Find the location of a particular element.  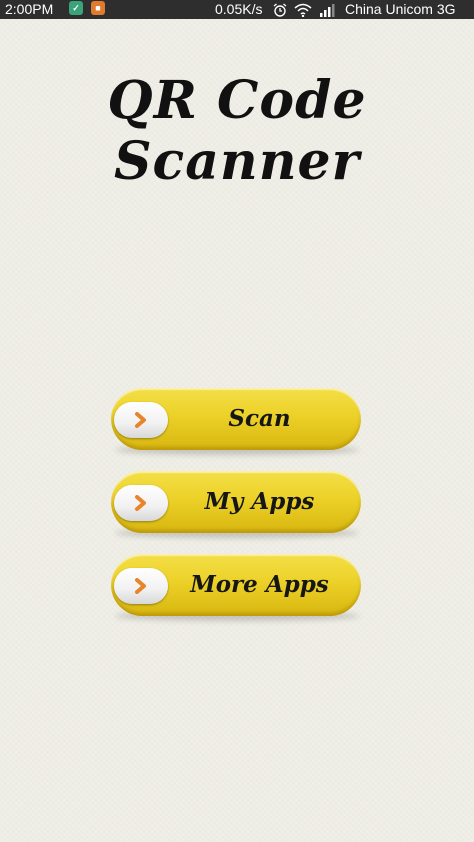

network-speed: 0.05K/s is located at coordinates (239, 9).